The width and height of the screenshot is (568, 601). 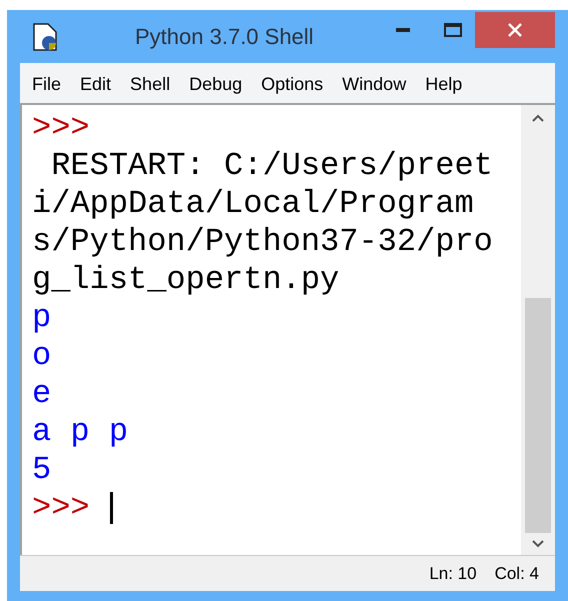 I want to click on shell-output: o, so click(x=42, y=356).